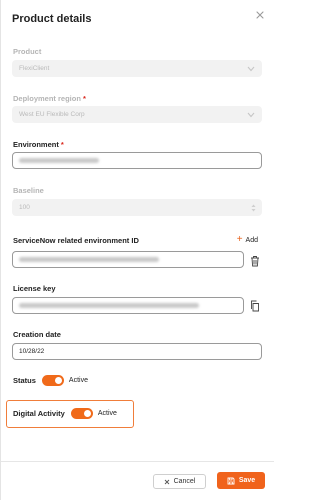  What do you see at coordinates (137, 207) in the screenshot?
I see `baseline-input: 100` at bounding box center [137, 207].